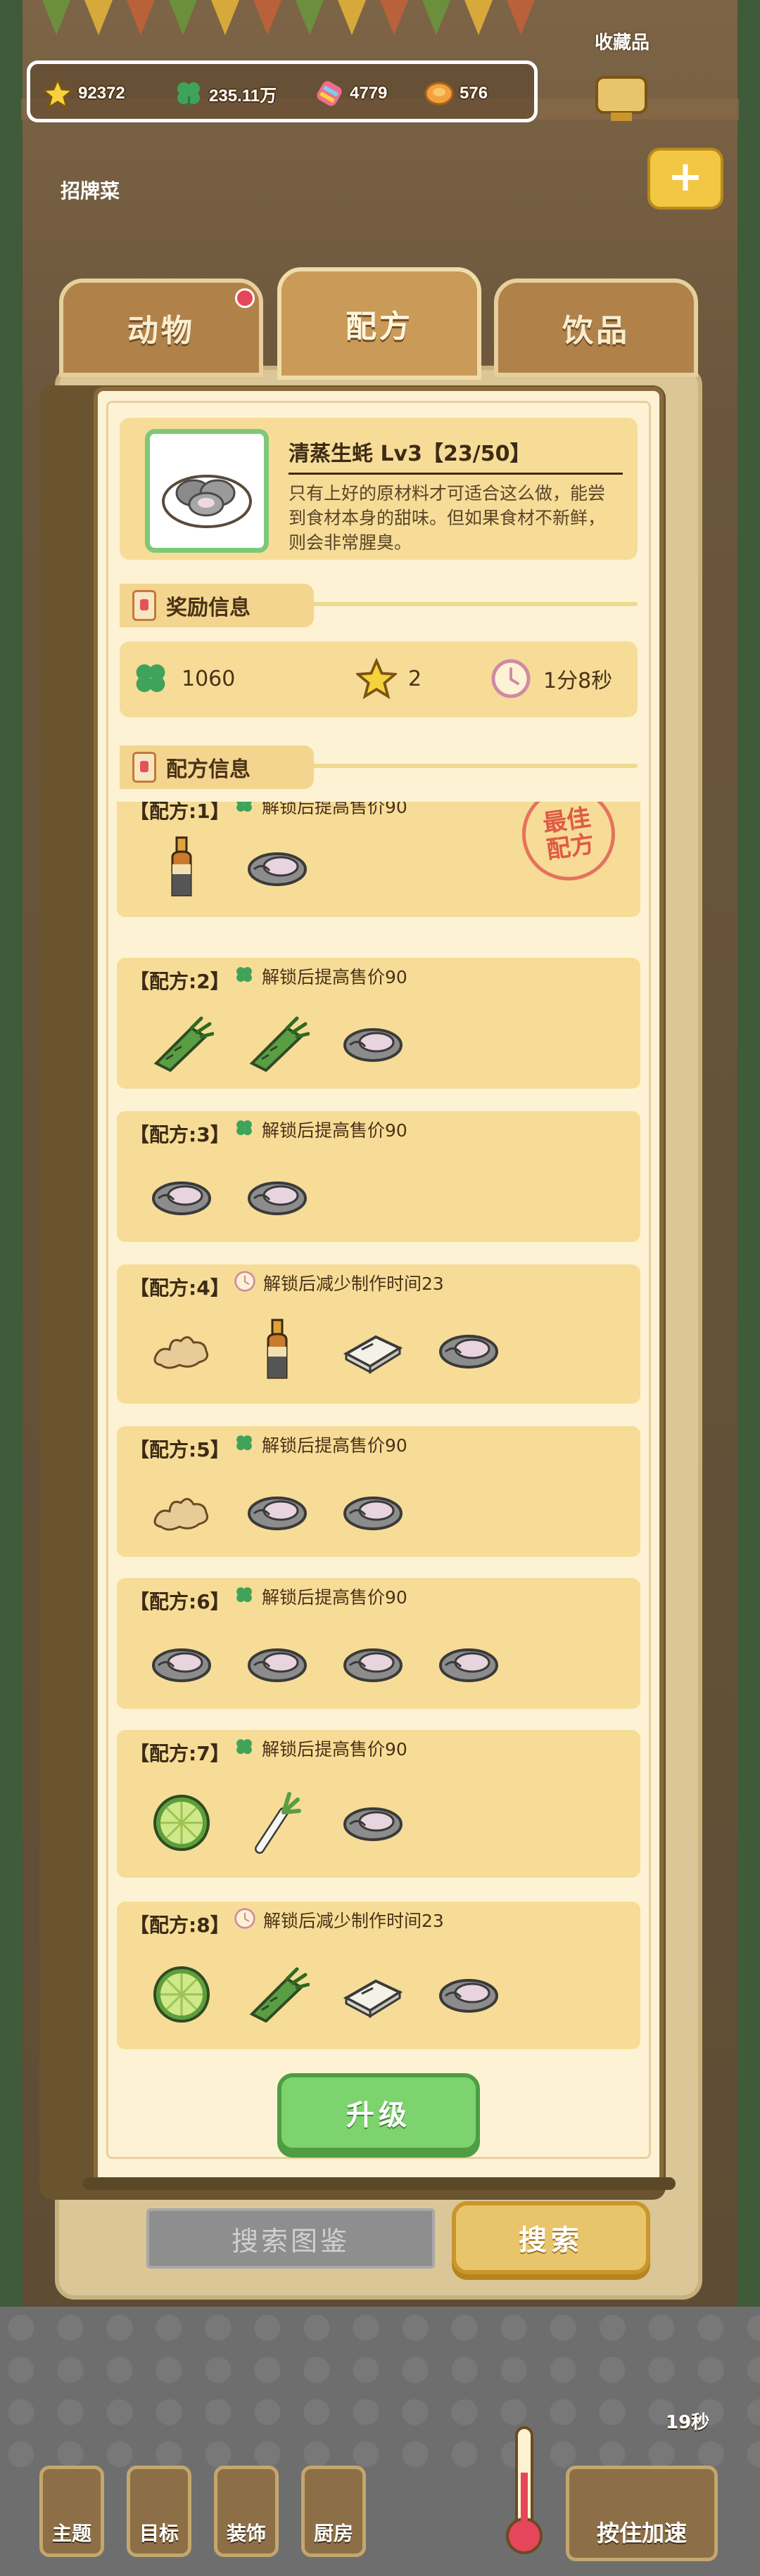  I want to click on scallion-icon, so click(277, 1823).